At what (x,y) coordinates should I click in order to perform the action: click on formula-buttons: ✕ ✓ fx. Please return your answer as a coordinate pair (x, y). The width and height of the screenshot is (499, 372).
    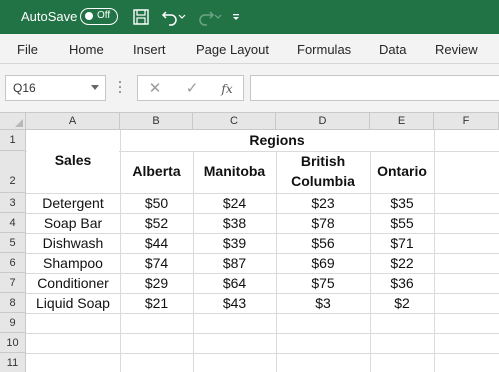
    Looking at the image, I should click on (190, 88).